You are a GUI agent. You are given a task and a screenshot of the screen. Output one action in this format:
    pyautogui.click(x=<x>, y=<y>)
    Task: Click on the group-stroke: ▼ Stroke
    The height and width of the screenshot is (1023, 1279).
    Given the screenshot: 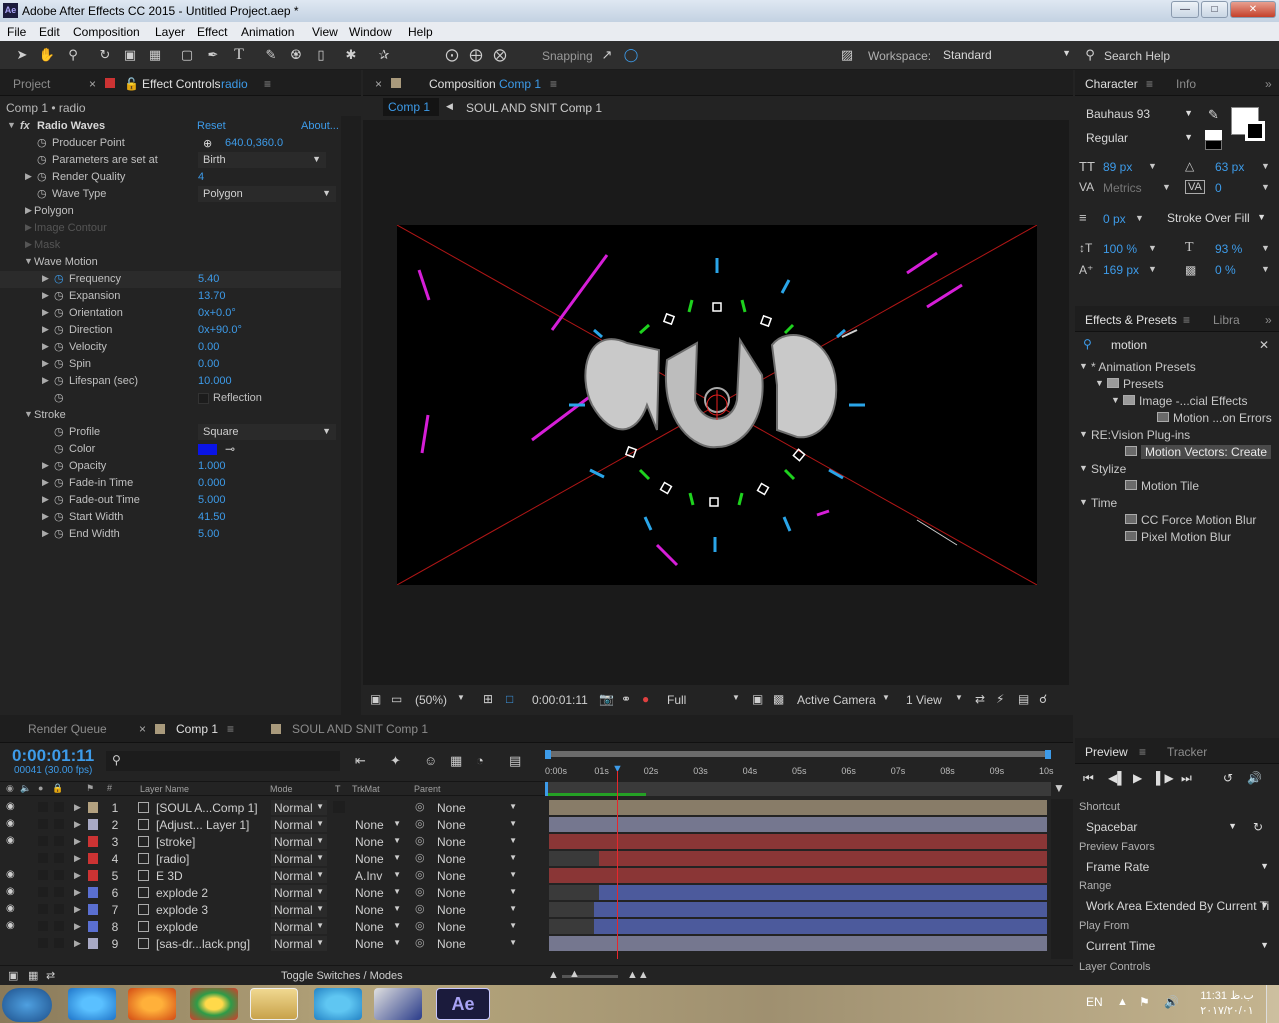 What is the action you would take?
    pyautogui.click(x=180, y=415)
    